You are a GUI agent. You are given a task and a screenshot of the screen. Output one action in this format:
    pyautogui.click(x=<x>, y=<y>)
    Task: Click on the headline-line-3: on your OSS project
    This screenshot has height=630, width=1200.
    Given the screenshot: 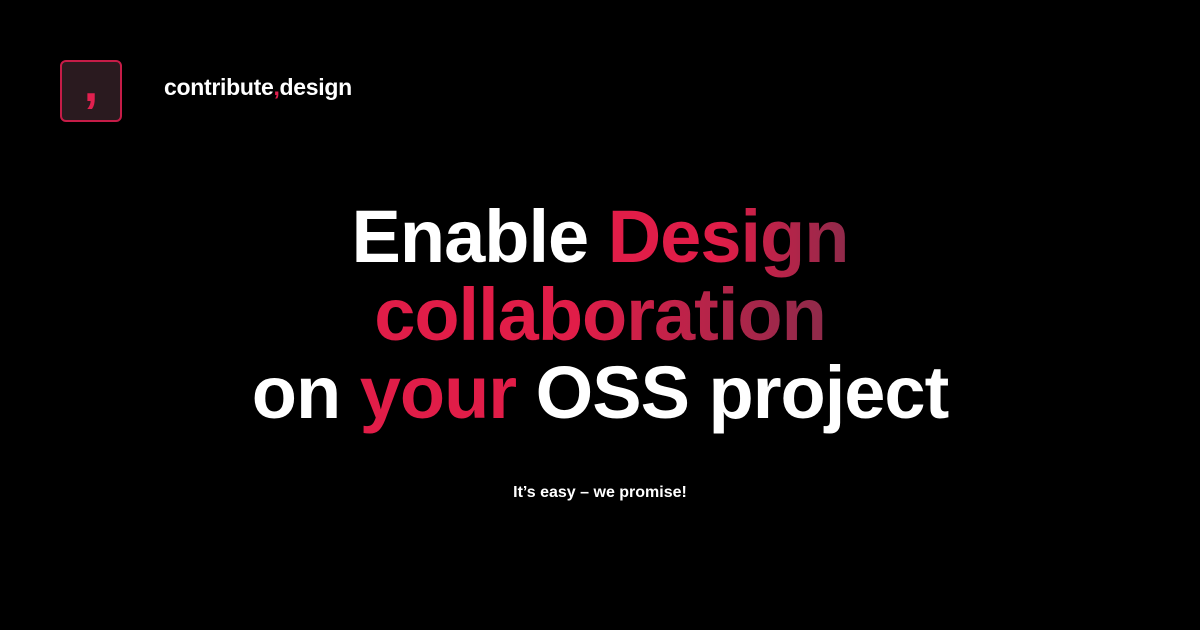 What is the action you would take?
    pyautogui.click(x=600, y=393)
    